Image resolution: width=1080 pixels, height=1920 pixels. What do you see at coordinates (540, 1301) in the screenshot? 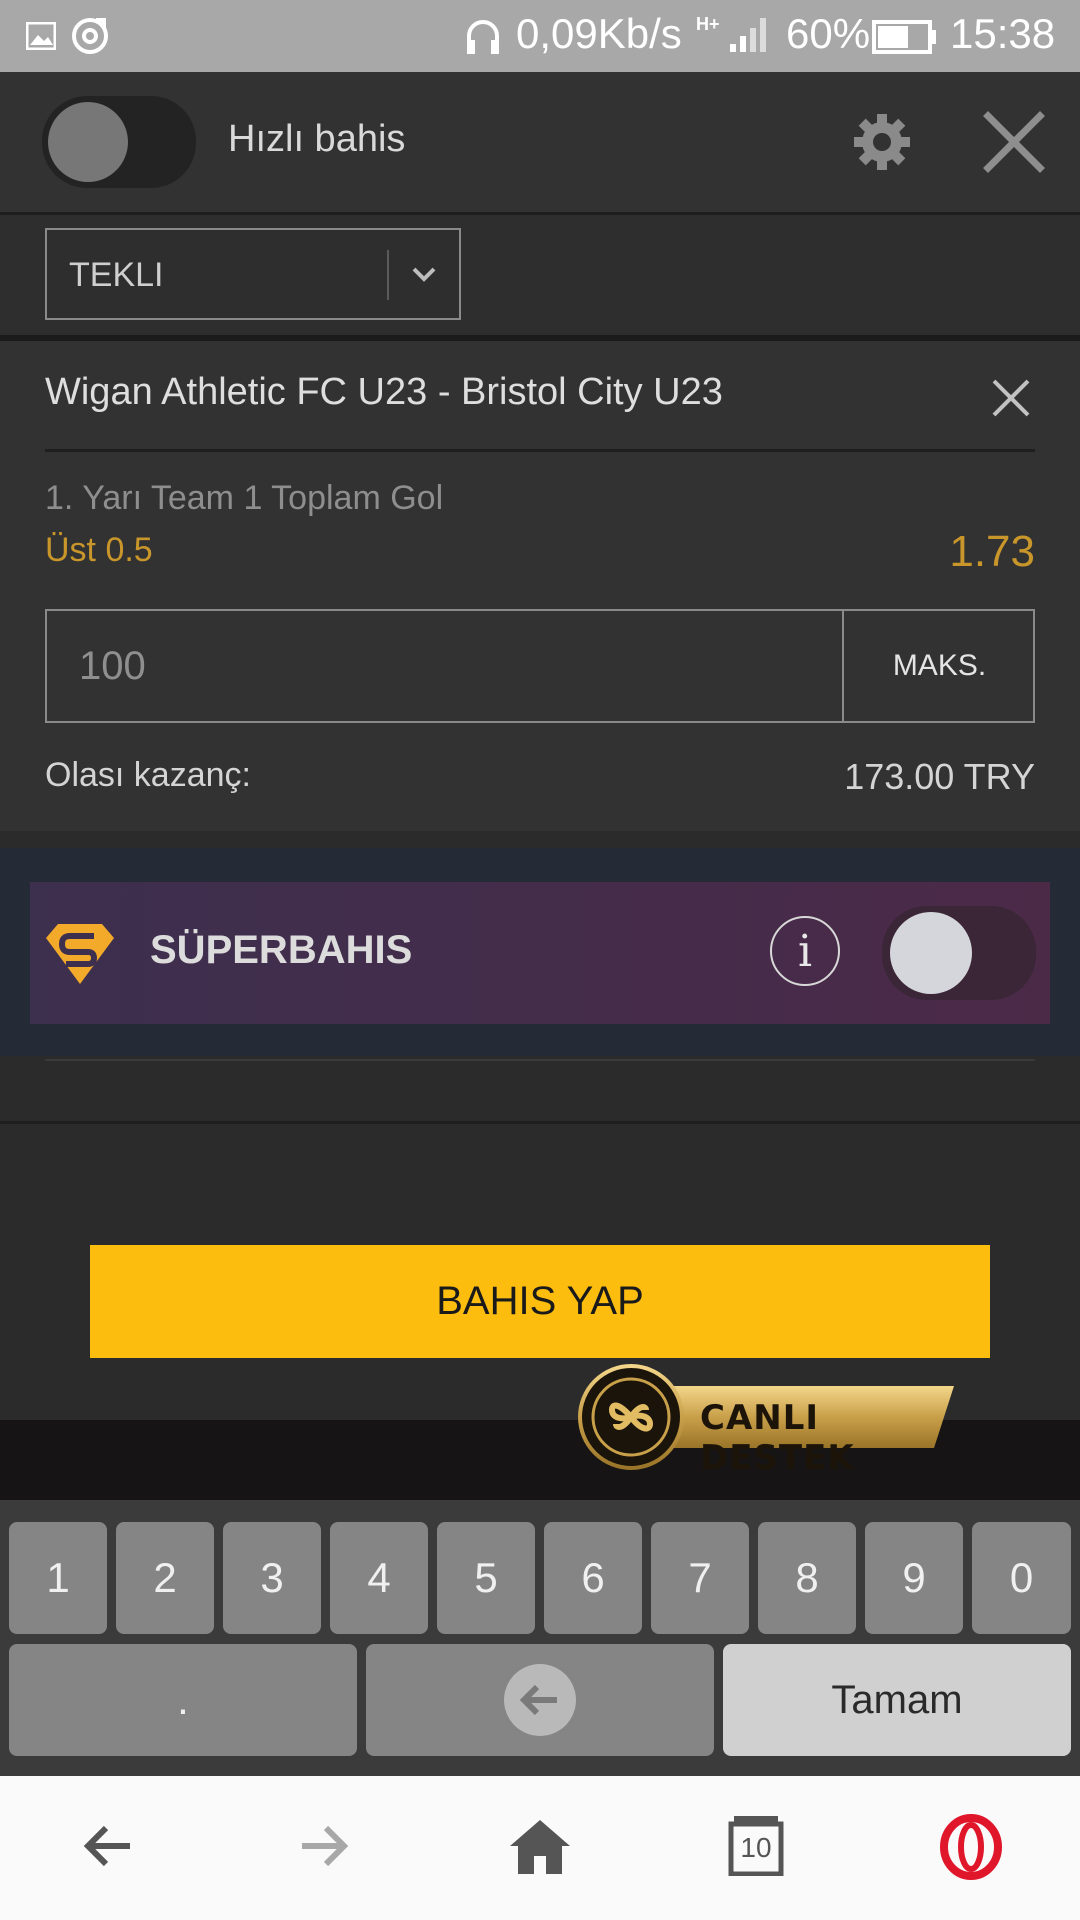
I see `place-bet-button: BAHIS YAP` at bounding box center [540, 1301].